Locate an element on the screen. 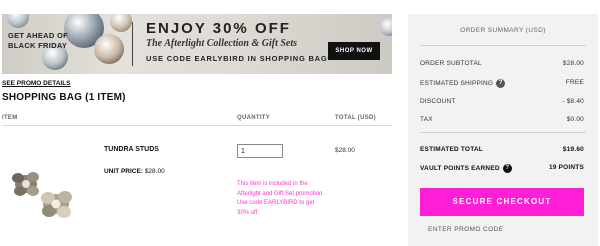 The width and height of the screenshot is (600, 246). column-header-quantity: QUANTITY is located at coordinates (254, 118).